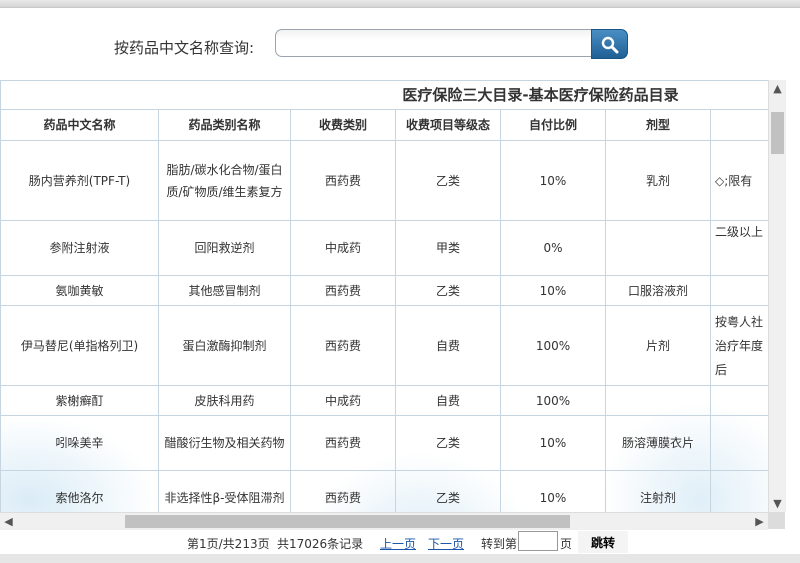 The image size is (800, 563). I want to click on table-row: 参附注射液 回阳救逆剂 中成药 甲类 0% 二级以上, so click(384, 248).